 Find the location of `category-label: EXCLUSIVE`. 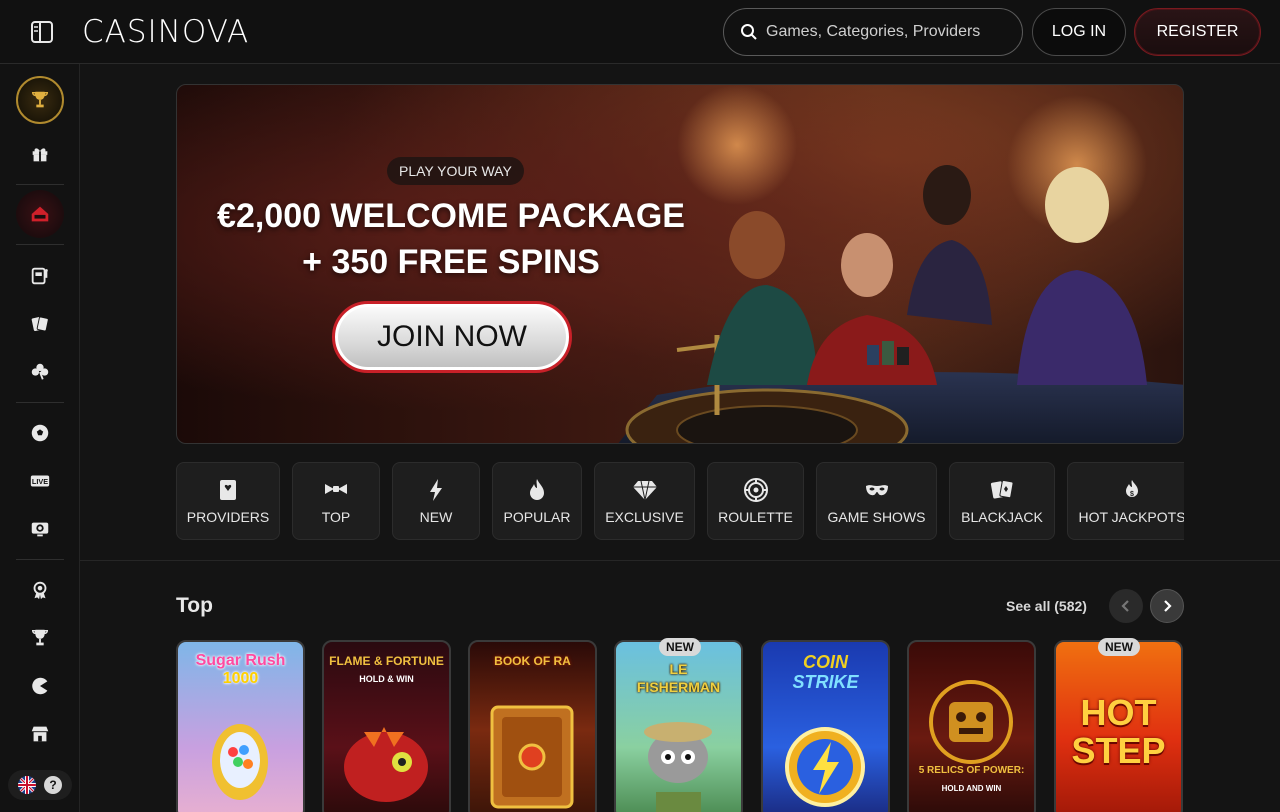

category-label: EXCLUSIVE is located at coordinates (644, 517).